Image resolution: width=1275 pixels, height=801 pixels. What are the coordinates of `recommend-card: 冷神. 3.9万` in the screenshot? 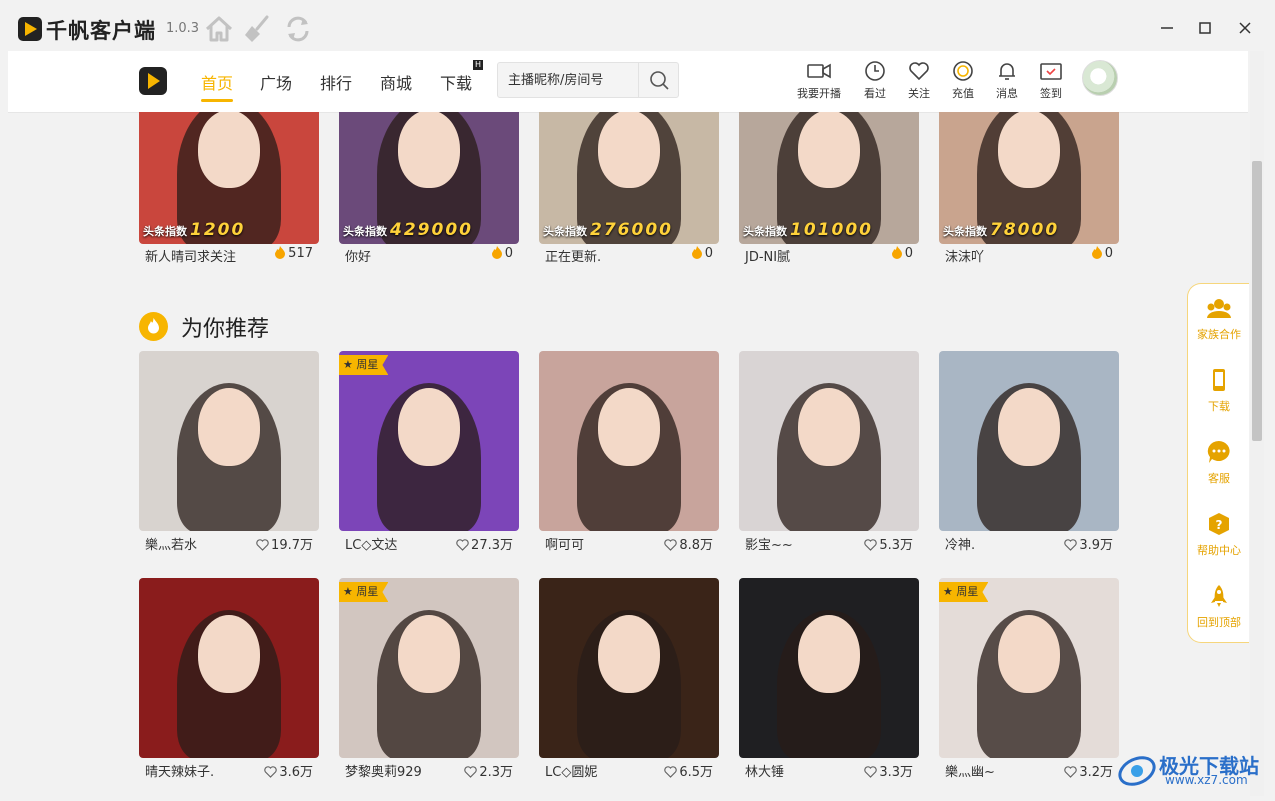 It's located at (1029, 453).